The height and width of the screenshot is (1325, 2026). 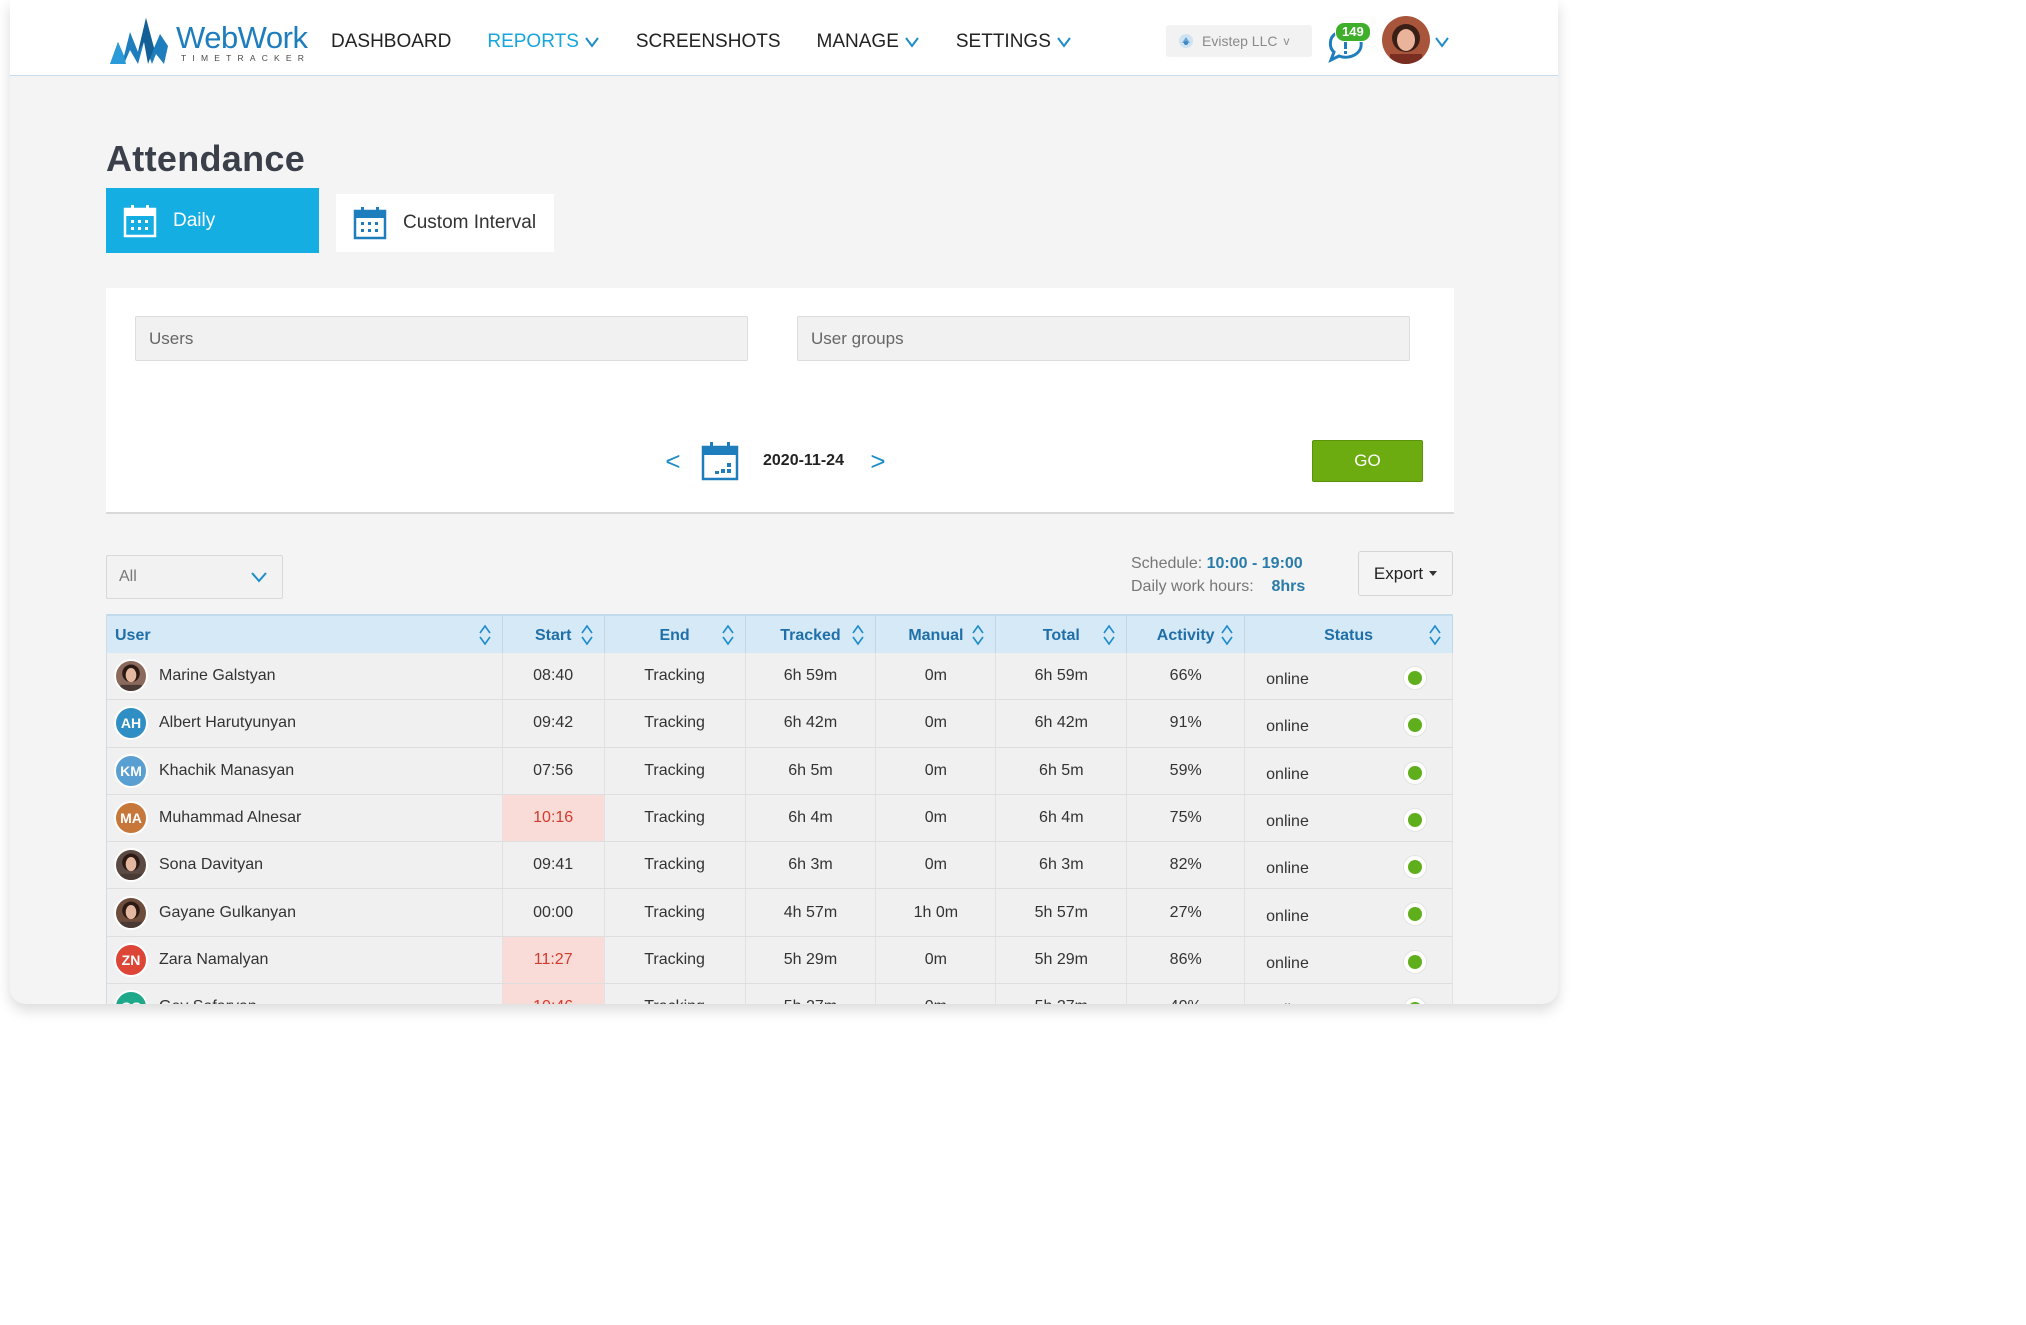 What do you see at coordinates (230, 818) in the screenshot?
I see `user-name: Muhammad Alnesar` at bounding box center [230, 818].